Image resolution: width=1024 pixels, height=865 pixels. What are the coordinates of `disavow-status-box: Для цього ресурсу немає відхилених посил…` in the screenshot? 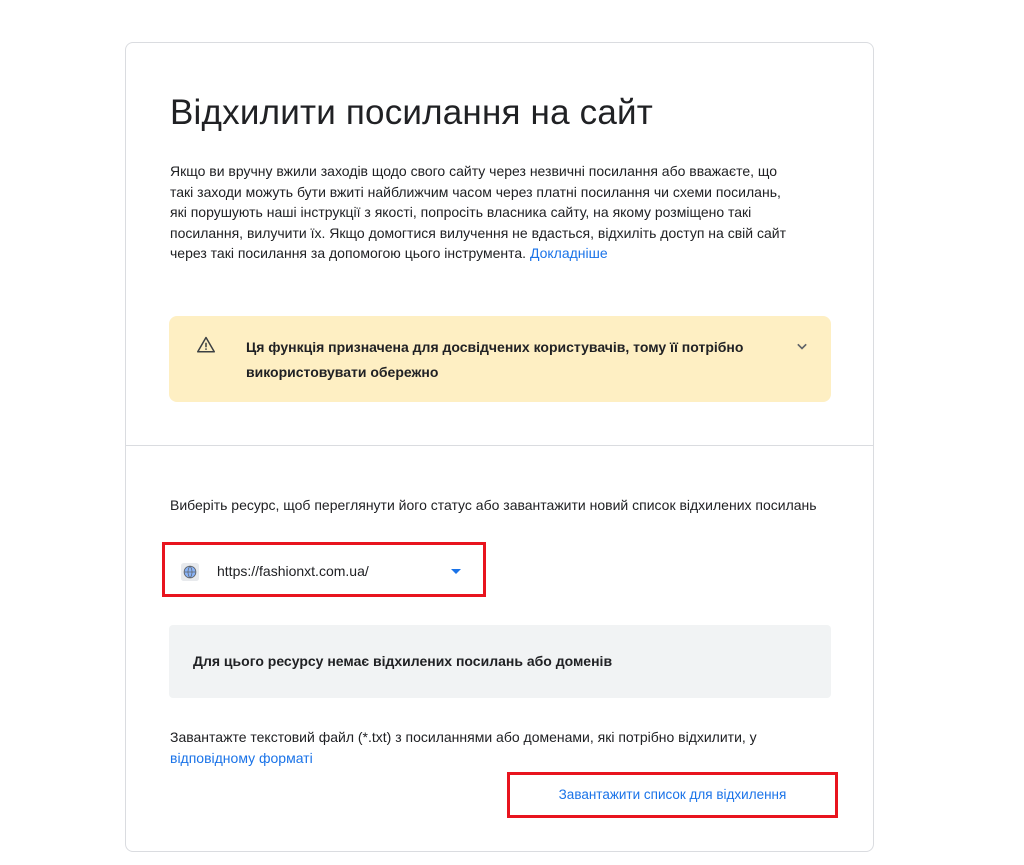 It's located at (500, 661).